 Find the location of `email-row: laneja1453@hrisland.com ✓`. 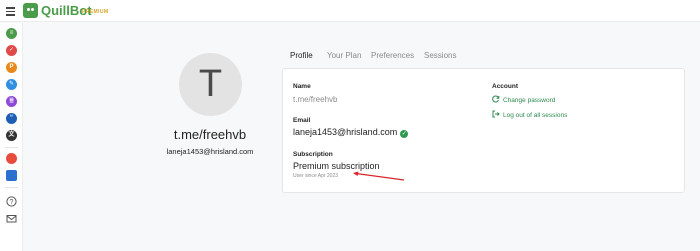

email-row: laneja1453@hrisland.com ✓ is located at coordinates (351, 132).